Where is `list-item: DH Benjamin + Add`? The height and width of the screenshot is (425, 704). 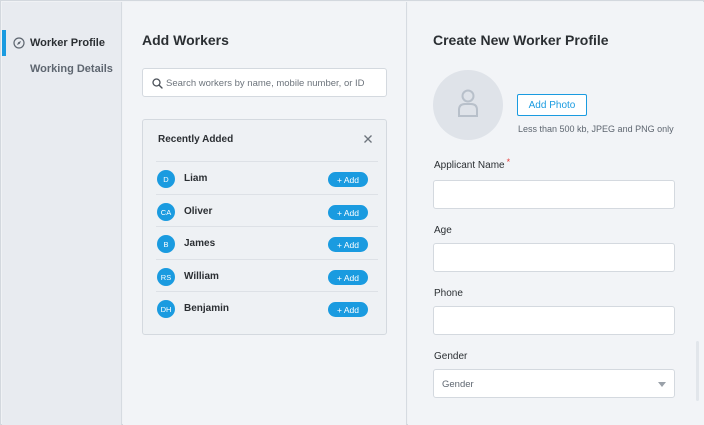
list-item: DH Benjamin + Add is located at coordinates (267, 307).